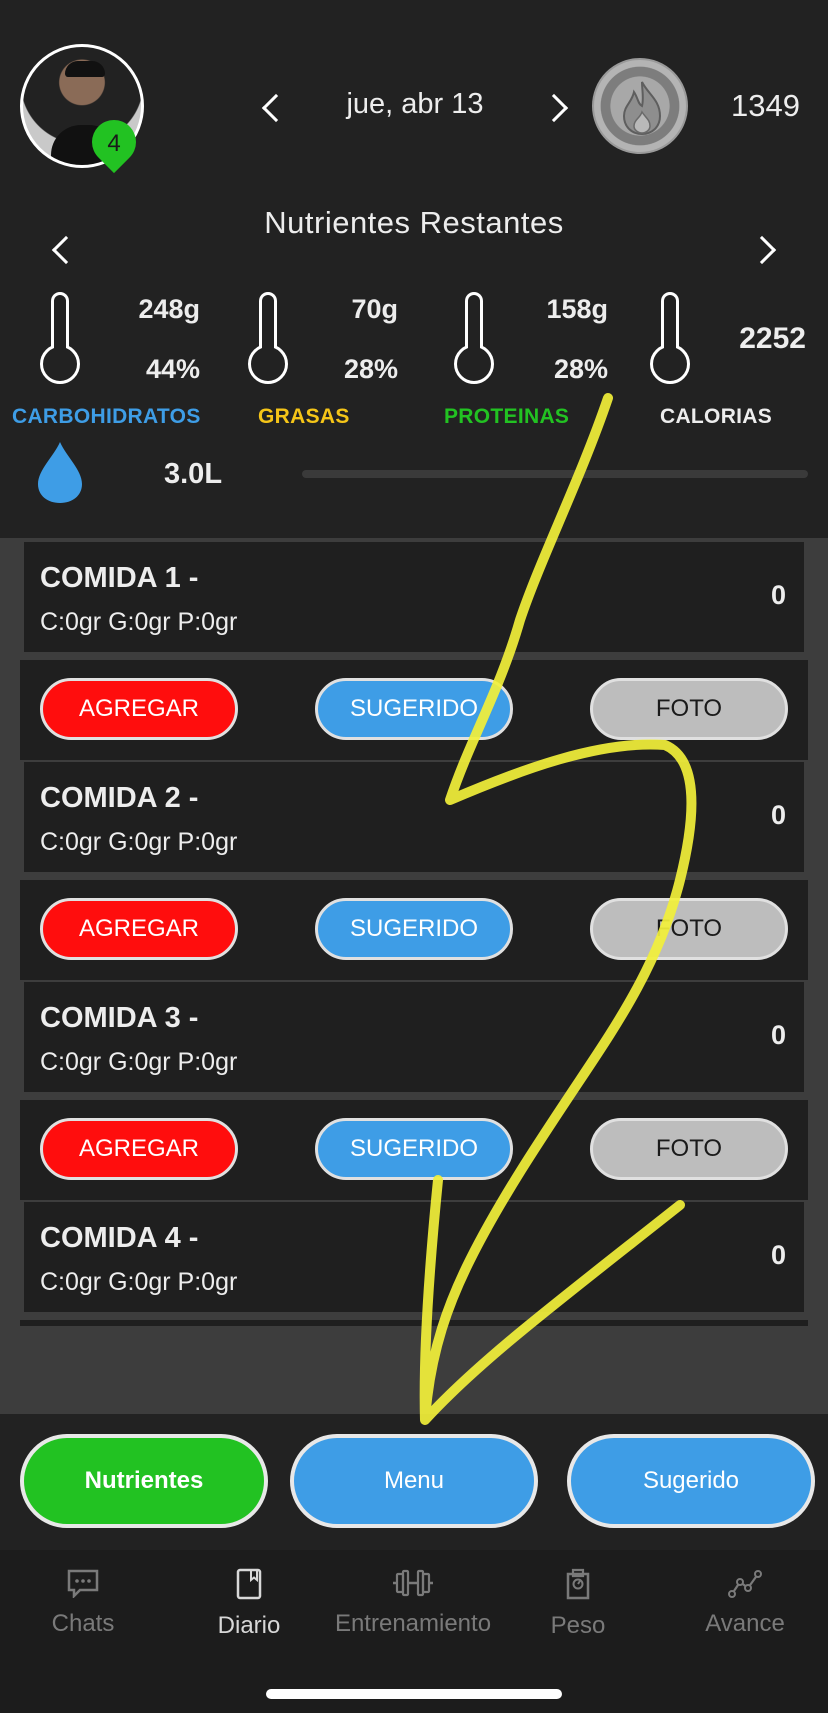 This screenshot has height=1713, width=828. Describe the element at coordinates (169, 309) in the screenshot. I see `carbs-grams: 248g` at that location.